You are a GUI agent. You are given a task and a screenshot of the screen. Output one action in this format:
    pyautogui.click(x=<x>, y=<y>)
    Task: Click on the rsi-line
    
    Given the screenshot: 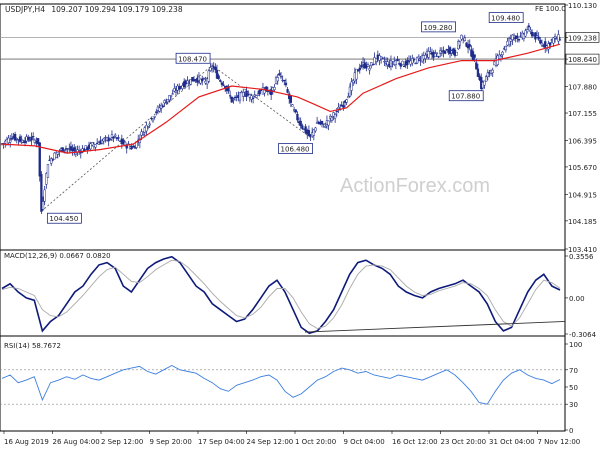 What is the action you would take?
    pyautogui.click(x=281, y=384)
    